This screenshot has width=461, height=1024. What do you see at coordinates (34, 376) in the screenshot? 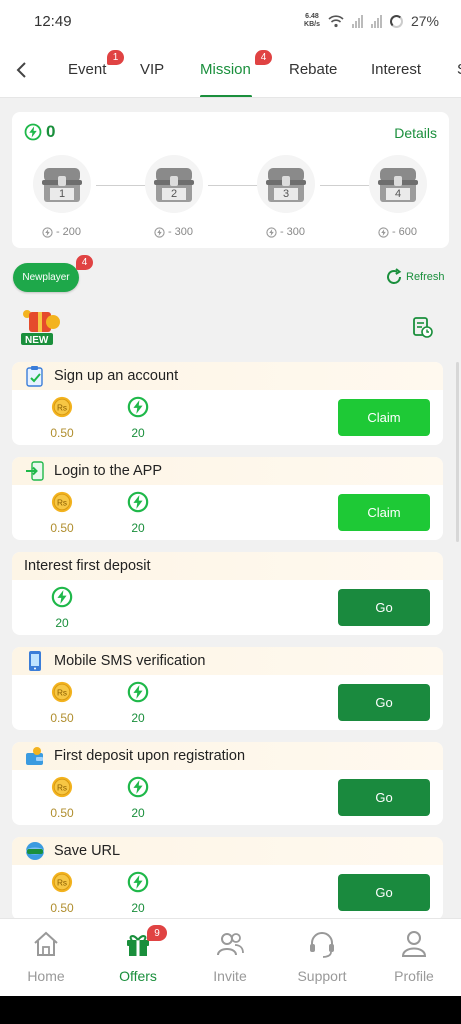
I see `clipboard-icon` at bounding box center [34, 376].